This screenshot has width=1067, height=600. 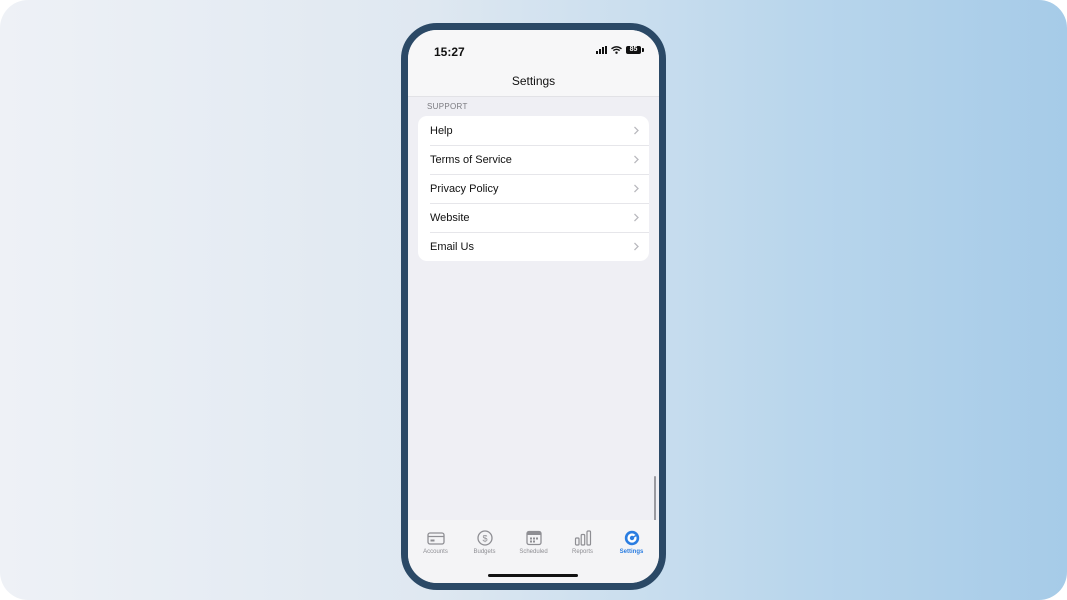 I want to click on bar-chart-icon, so click(x=582, y=538).